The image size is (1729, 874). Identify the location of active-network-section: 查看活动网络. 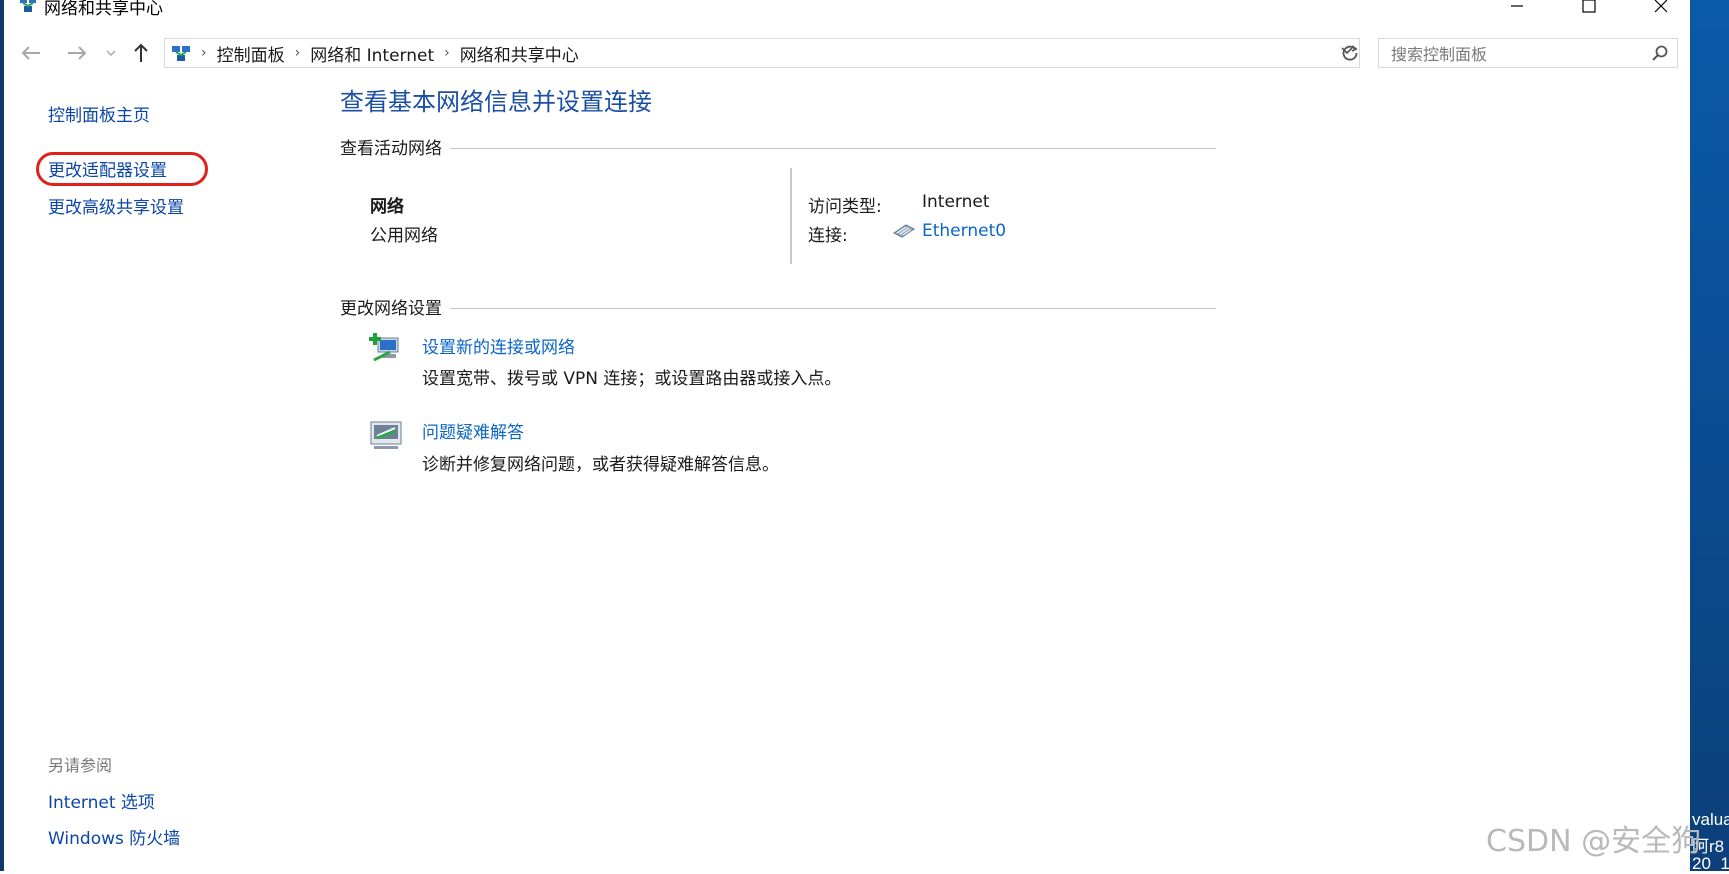
(778, 146).